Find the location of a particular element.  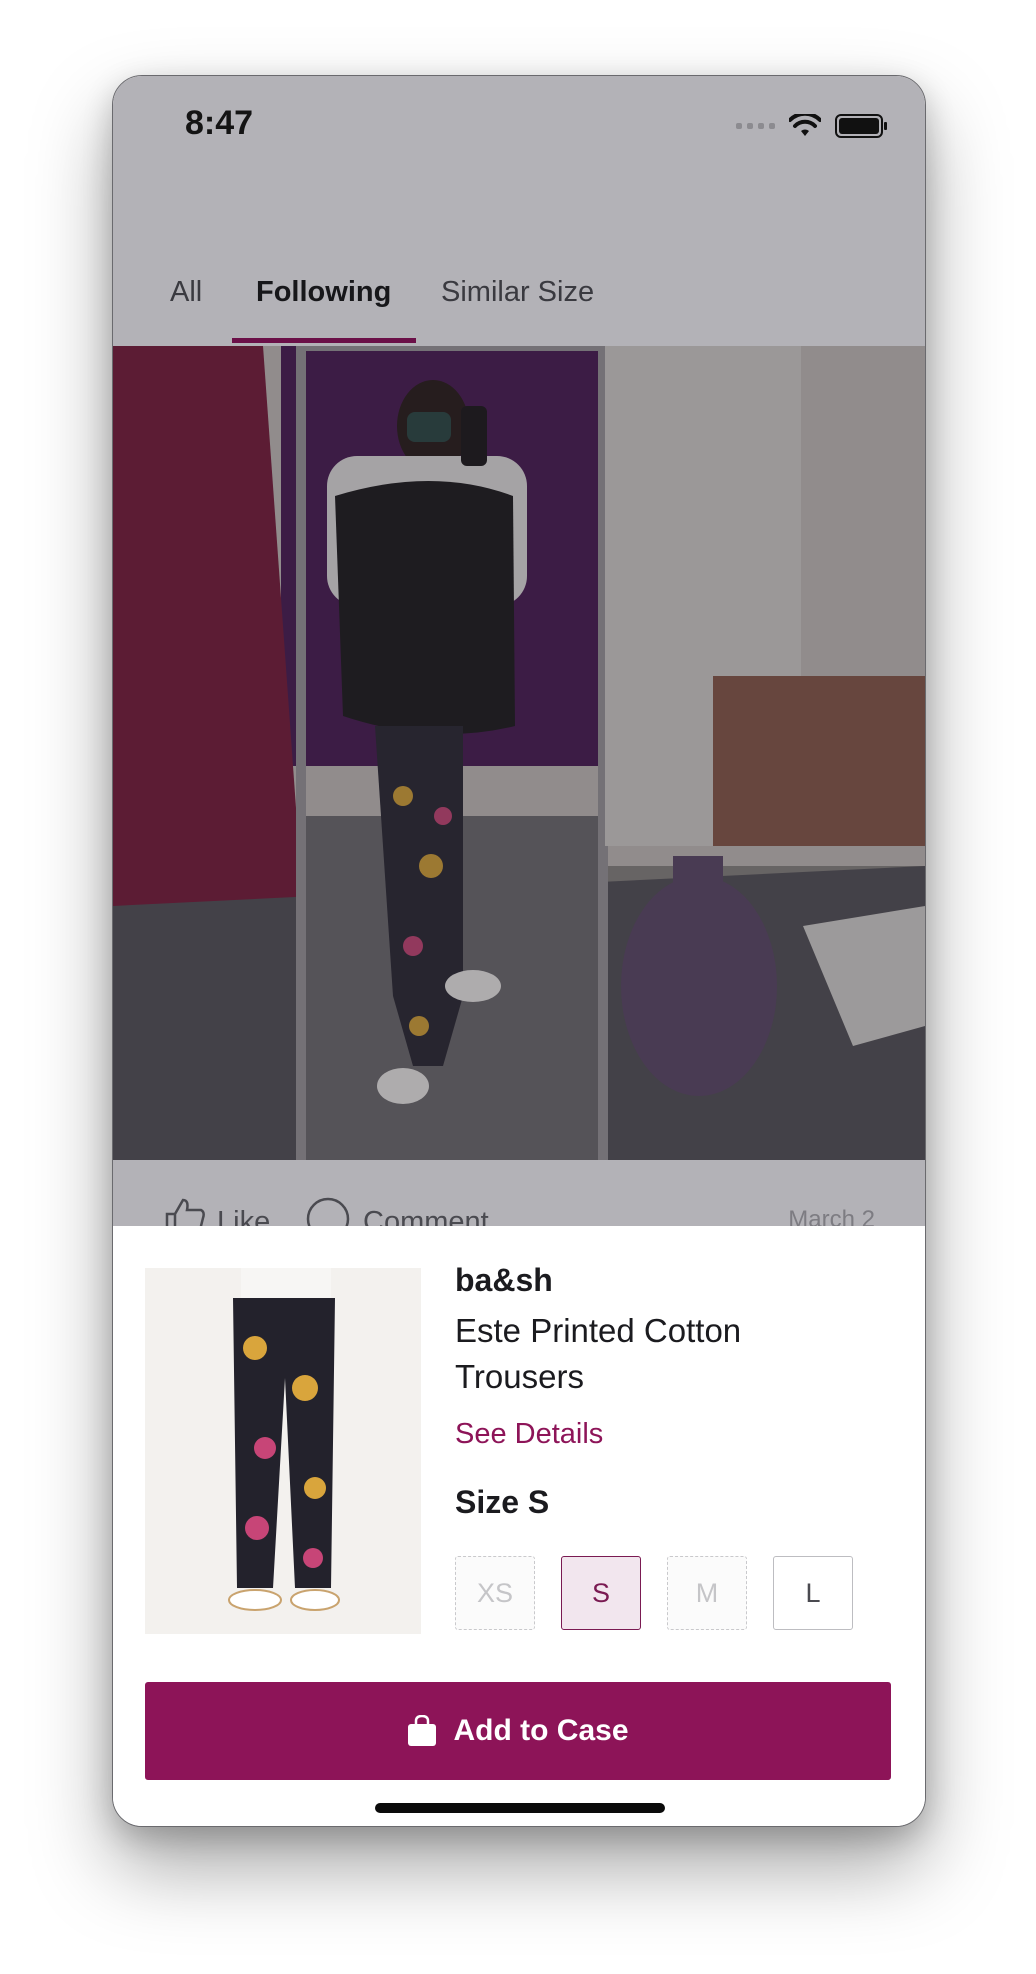

product-image is located at coordinates (283, 1451).